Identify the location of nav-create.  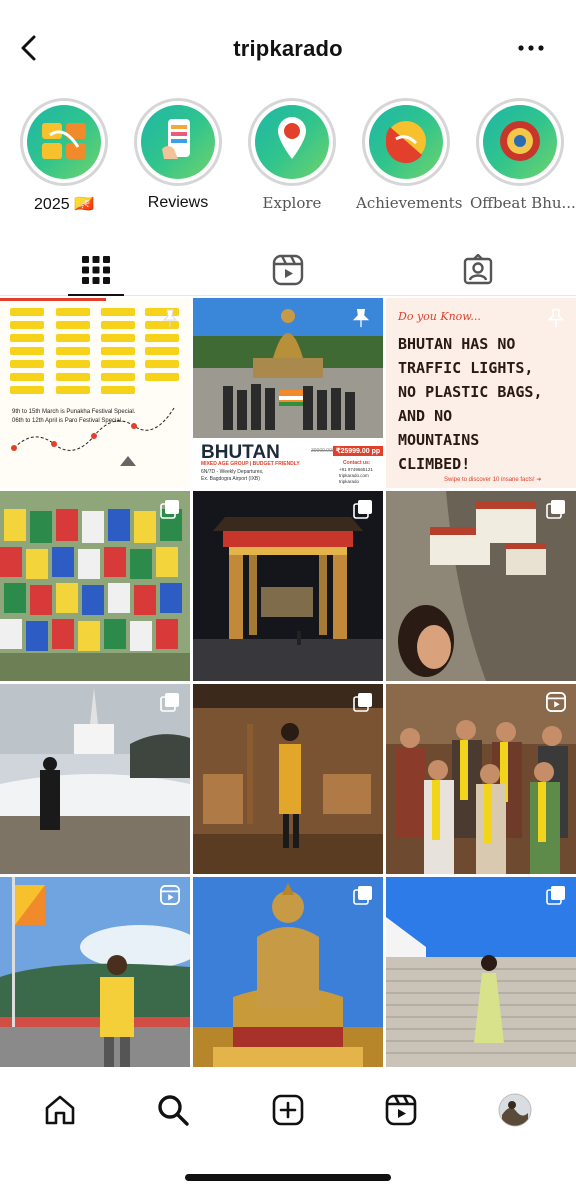
(288, 1110).